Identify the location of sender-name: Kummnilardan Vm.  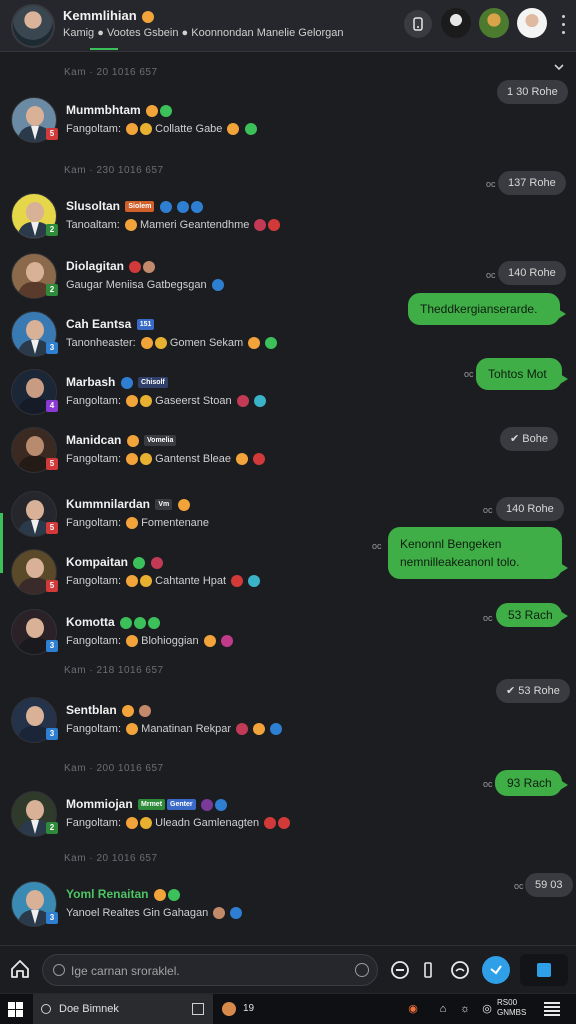
(128, 504).